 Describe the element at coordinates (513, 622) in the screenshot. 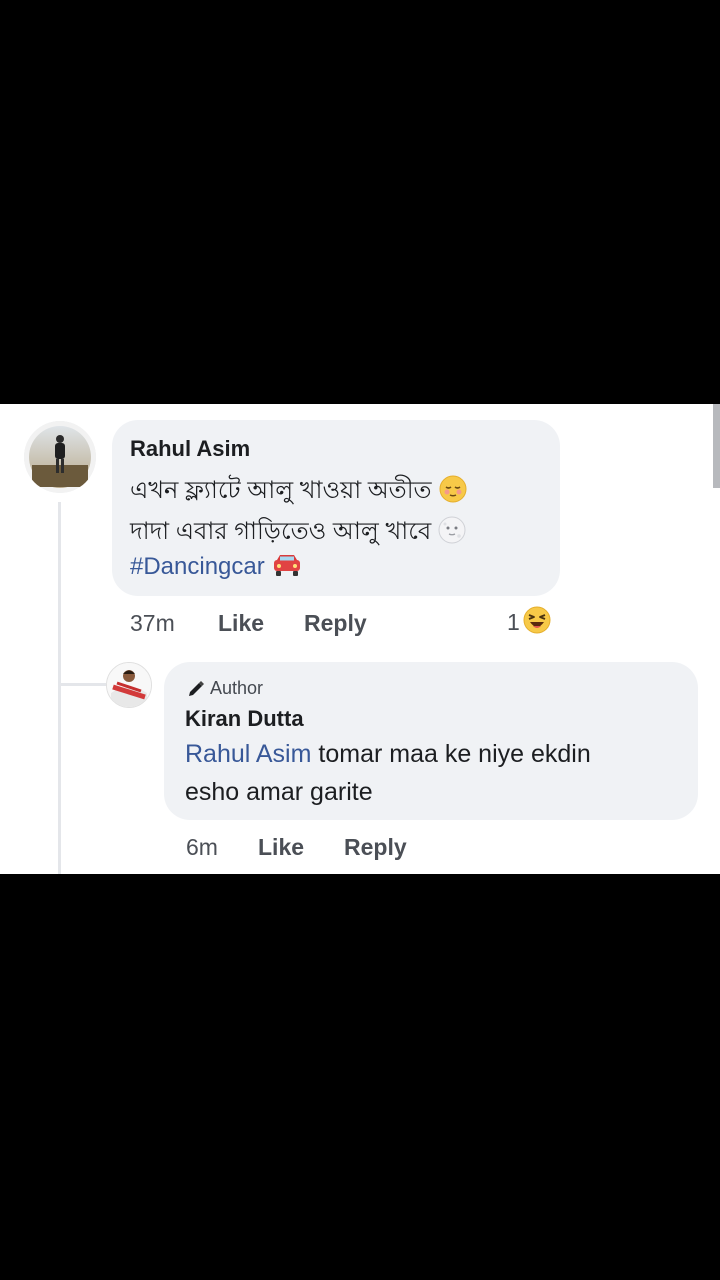

I see `reaction-count: 1` at that location.